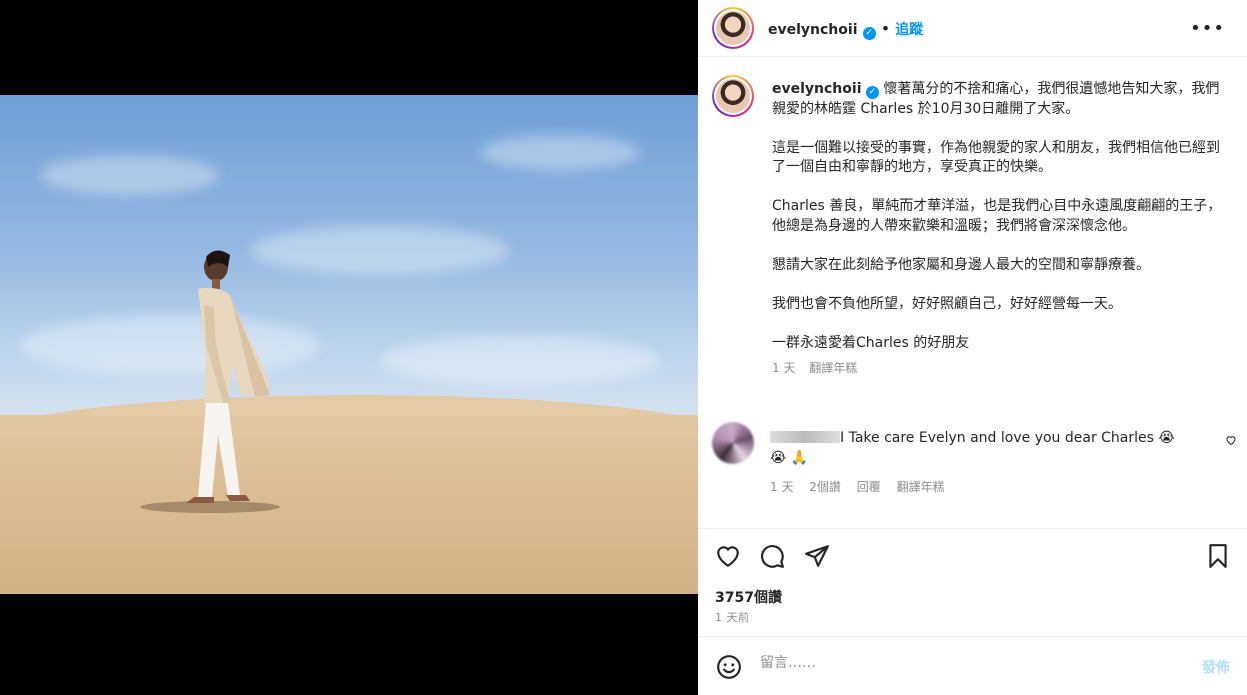  What do you see at coordinates (772, 556) in the screenshot?
I see `comment-icon` at bounding box center [772, 556].